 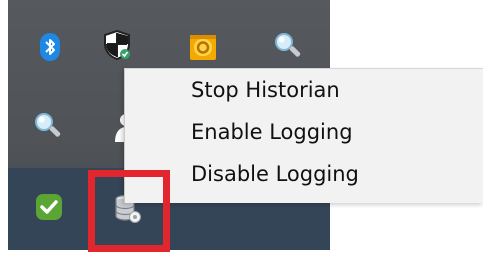 I want to click on bluetooth-icon, so click(x=50, y=47).